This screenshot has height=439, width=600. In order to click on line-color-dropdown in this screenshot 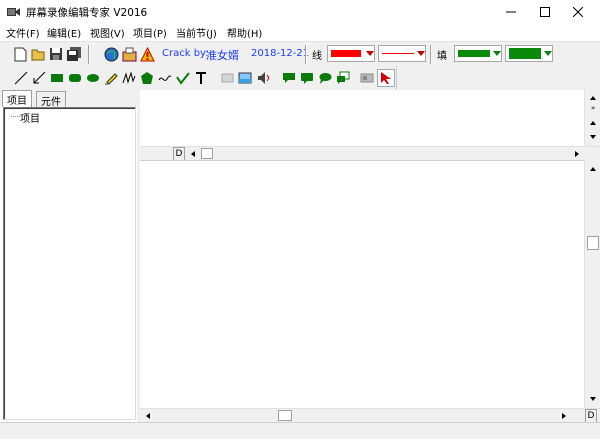, I will do `click(351, 53)`.